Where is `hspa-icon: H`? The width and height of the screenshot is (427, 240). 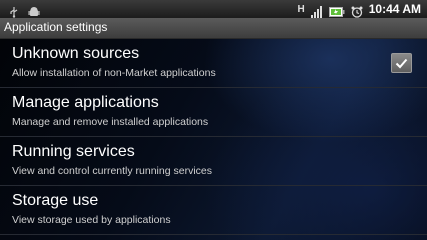
hspa-icon: H is located at coordinates (301, 9).